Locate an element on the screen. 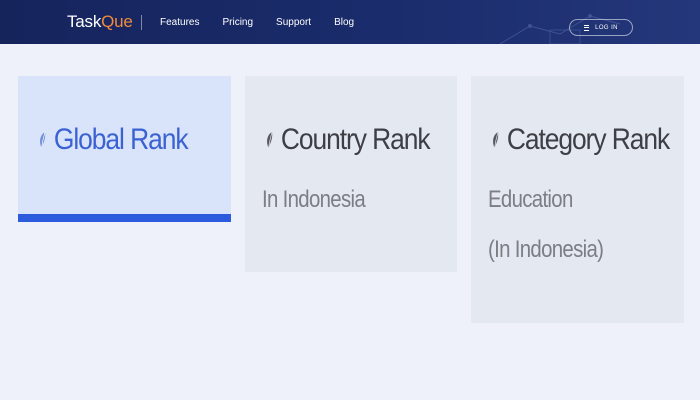 This screenshot has height=400, width=700. login-menu-icon is located at coordinates (587, 27).